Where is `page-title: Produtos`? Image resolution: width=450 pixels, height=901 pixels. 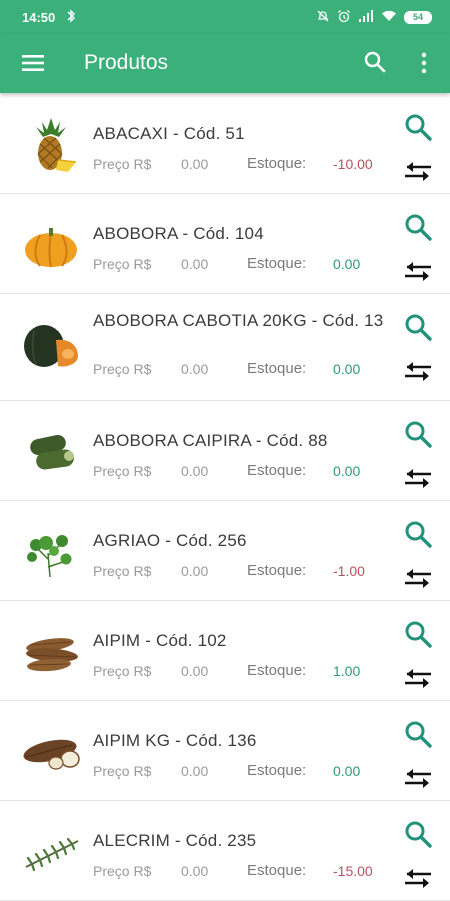
page-title: Produtos is located at coordinates (126, 62).